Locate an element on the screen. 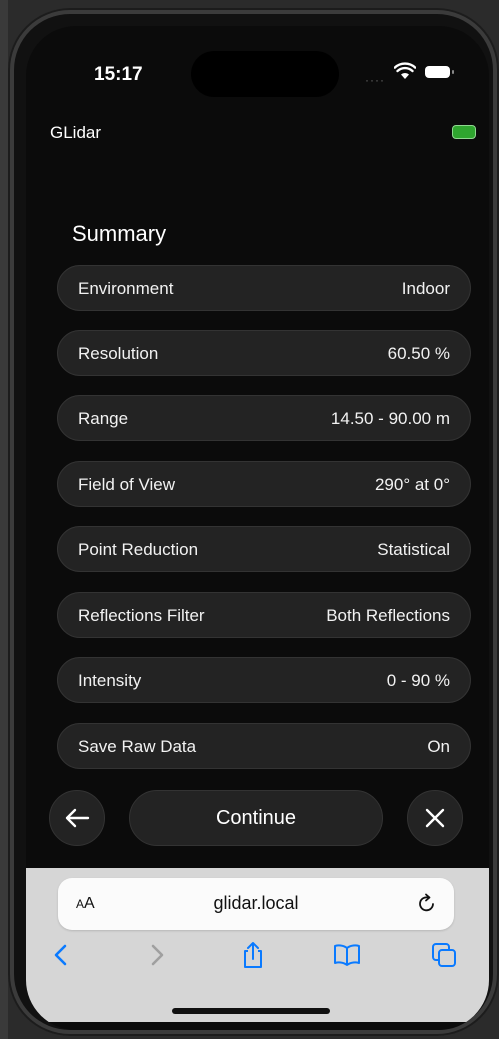  row-label: Environment is located at coordinates (126, 288).